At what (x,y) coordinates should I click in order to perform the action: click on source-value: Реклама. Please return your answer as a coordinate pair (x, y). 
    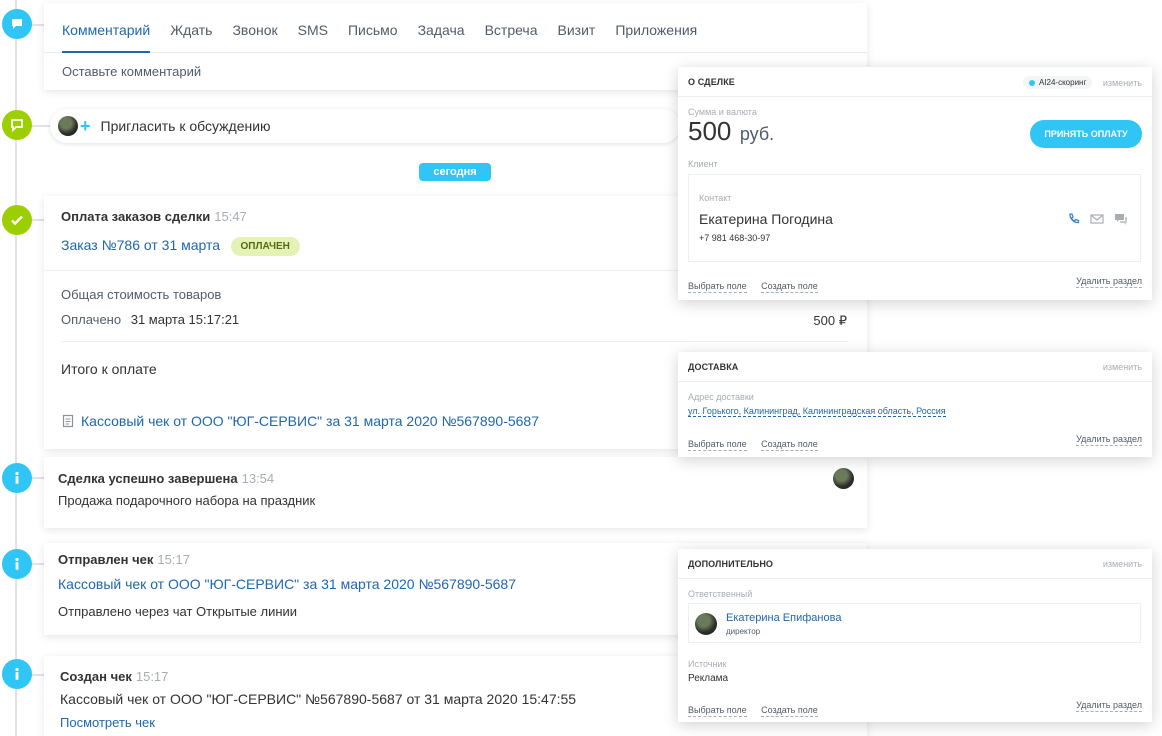
    Looking at the image, I should click on (708, 678).